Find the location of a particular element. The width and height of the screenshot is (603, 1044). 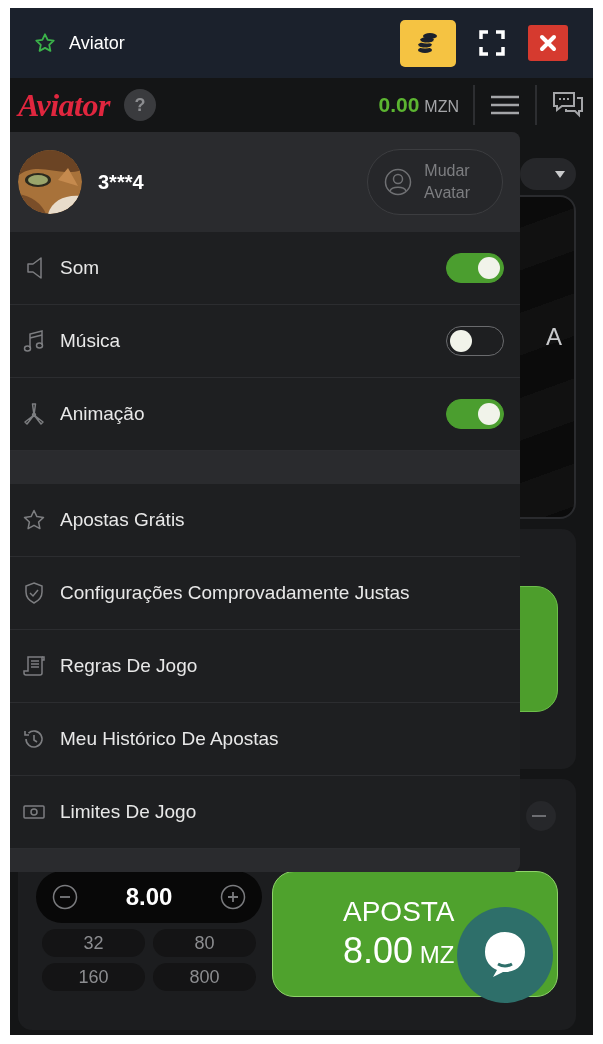

username: 3***4 is located at coordinates (121, 182).